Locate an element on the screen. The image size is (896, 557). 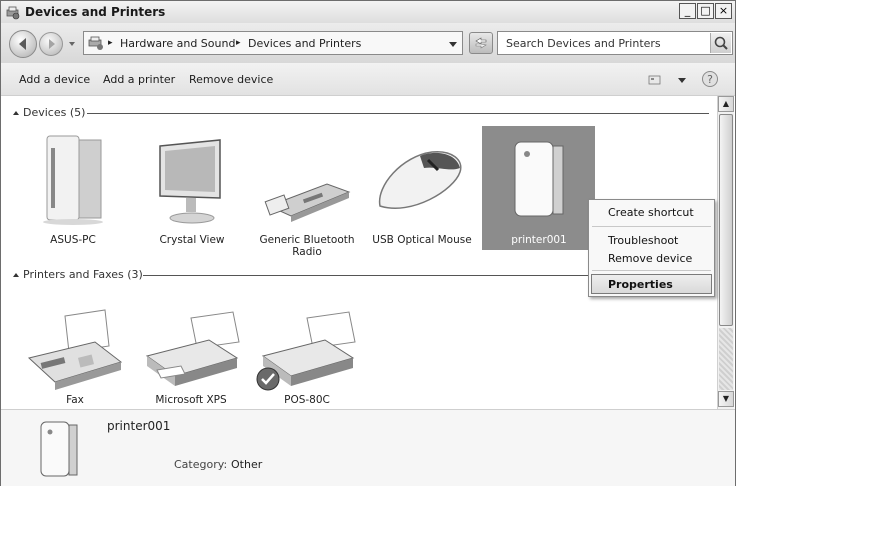
scroll-track is located at coordinates (726, 359).